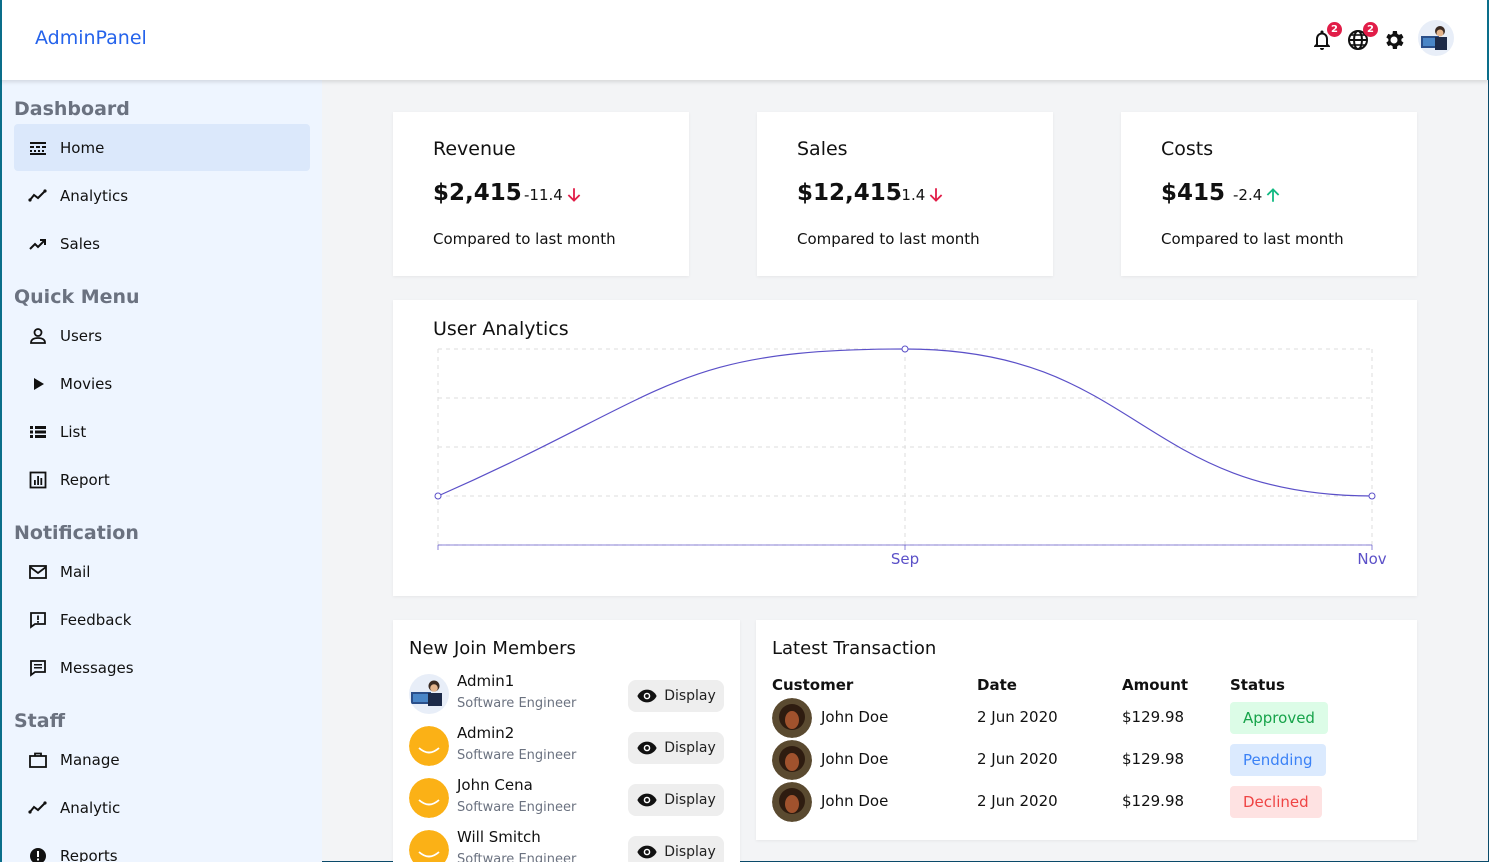  I want to click on sidebar-item-manage: Manage, so click(162, 759).